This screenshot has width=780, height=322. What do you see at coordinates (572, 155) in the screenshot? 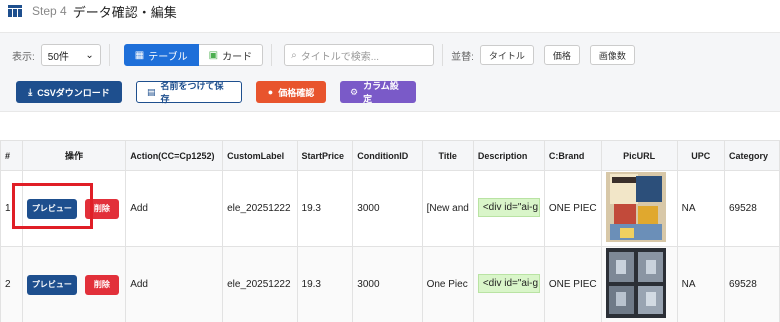
I see `col-header-brand: C:Brand` at bounding box center [572, 155].